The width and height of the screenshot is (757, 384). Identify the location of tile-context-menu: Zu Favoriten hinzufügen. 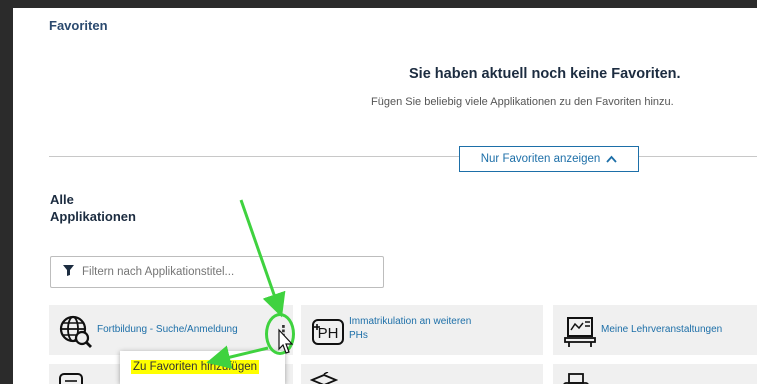
(202, 367).